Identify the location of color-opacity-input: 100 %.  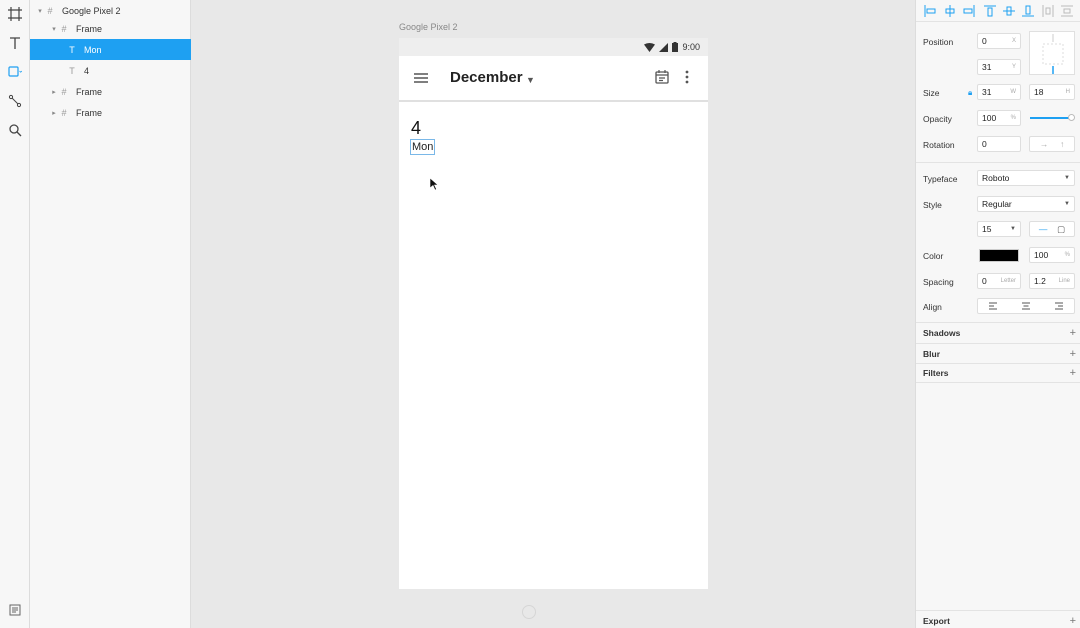
(1052, 255).